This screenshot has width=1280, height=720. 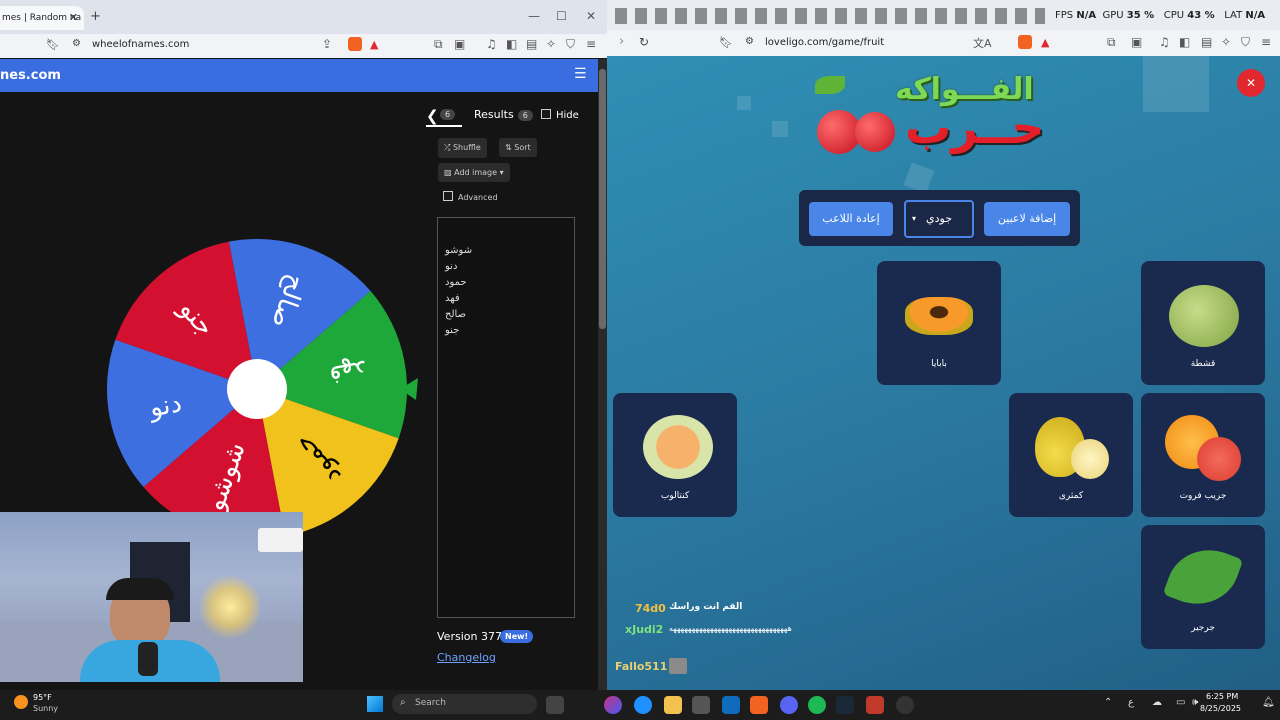 What do you see at coordinates (257, 389) in the screenshot?
I see `wheel-center` at bounding box center [257, 389].